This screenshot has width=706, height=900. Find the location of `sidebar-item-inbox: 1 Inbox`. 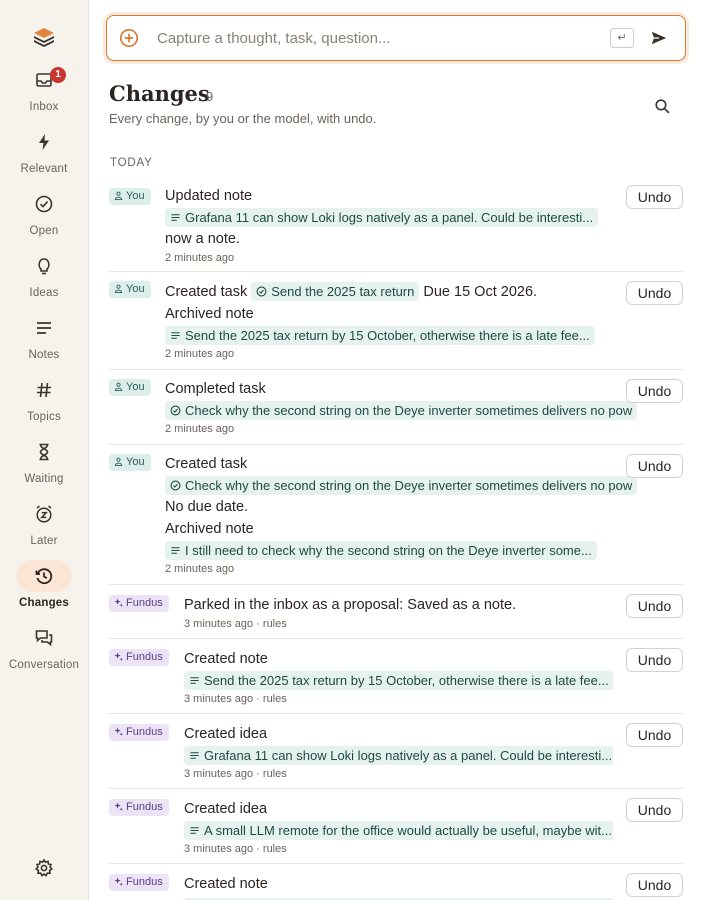

sidebar-item-inbox: 1 Inbox is located at coordinates (44, 95).